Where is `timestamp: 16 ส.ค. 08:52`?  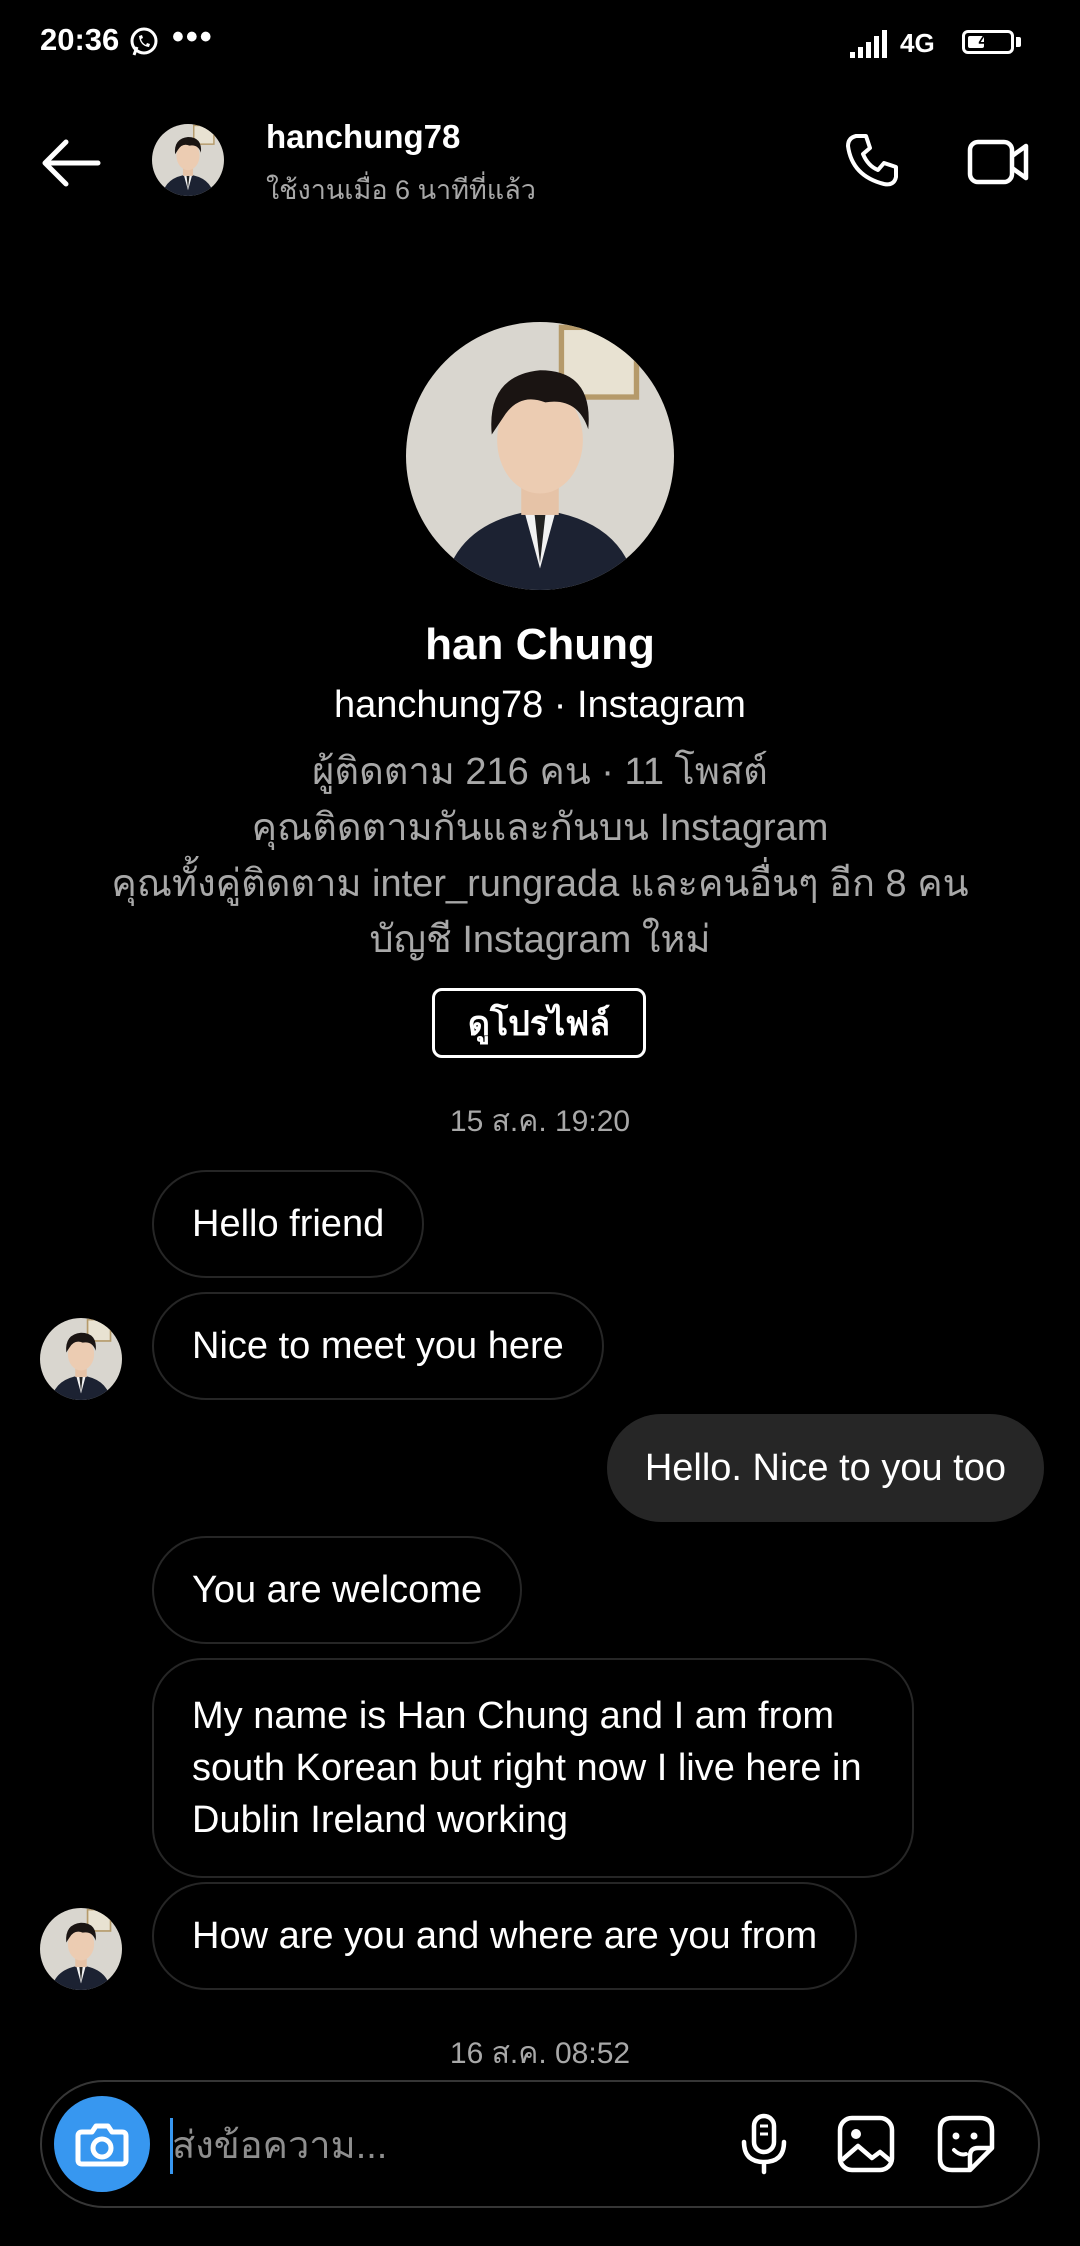 timestamp: 16 ส.ค. 08:52 is located at coordinates (540, 2053).